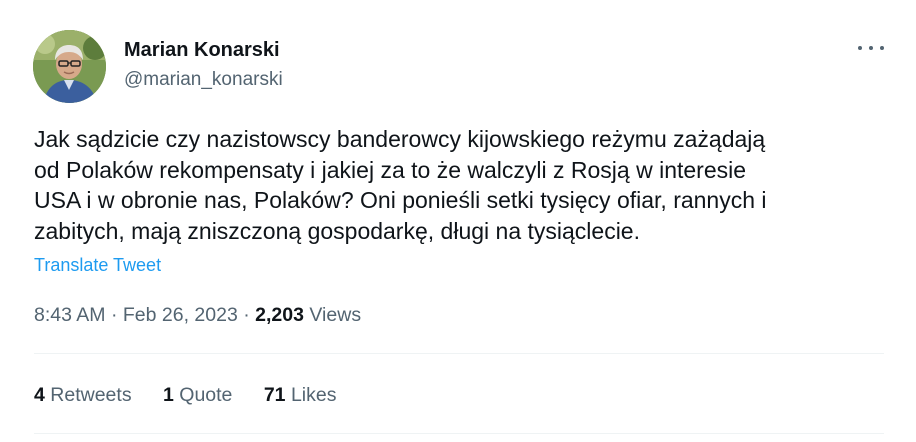  I want to click on retweets-stat: 4 Retweets, so click(83, 395).